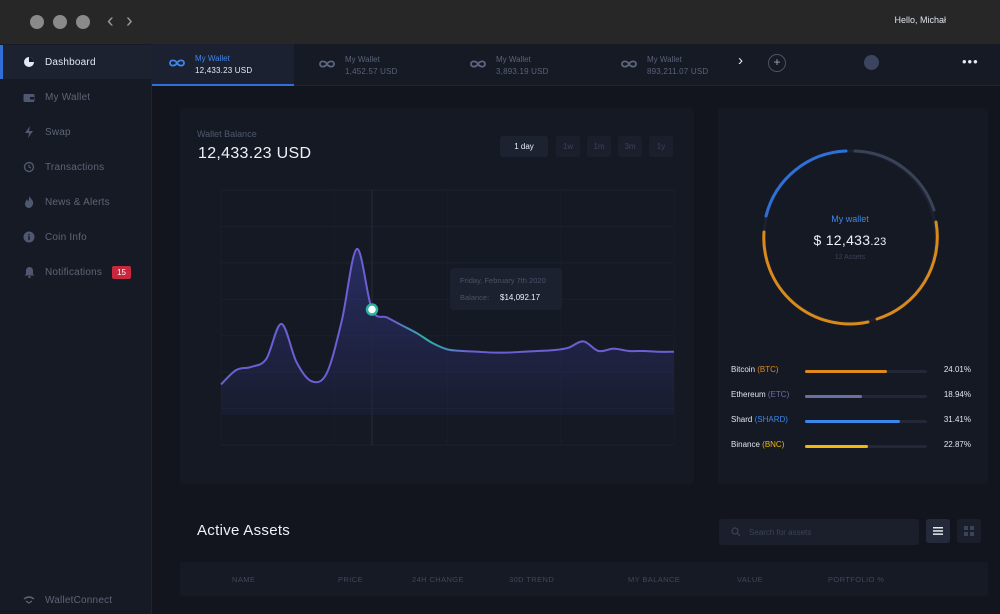 This screenshot has height=614, width=1000. Describe the element at coordinates (759, 419) in the screenshot. I see `asset-name: Shard (SHARD)` at that location.